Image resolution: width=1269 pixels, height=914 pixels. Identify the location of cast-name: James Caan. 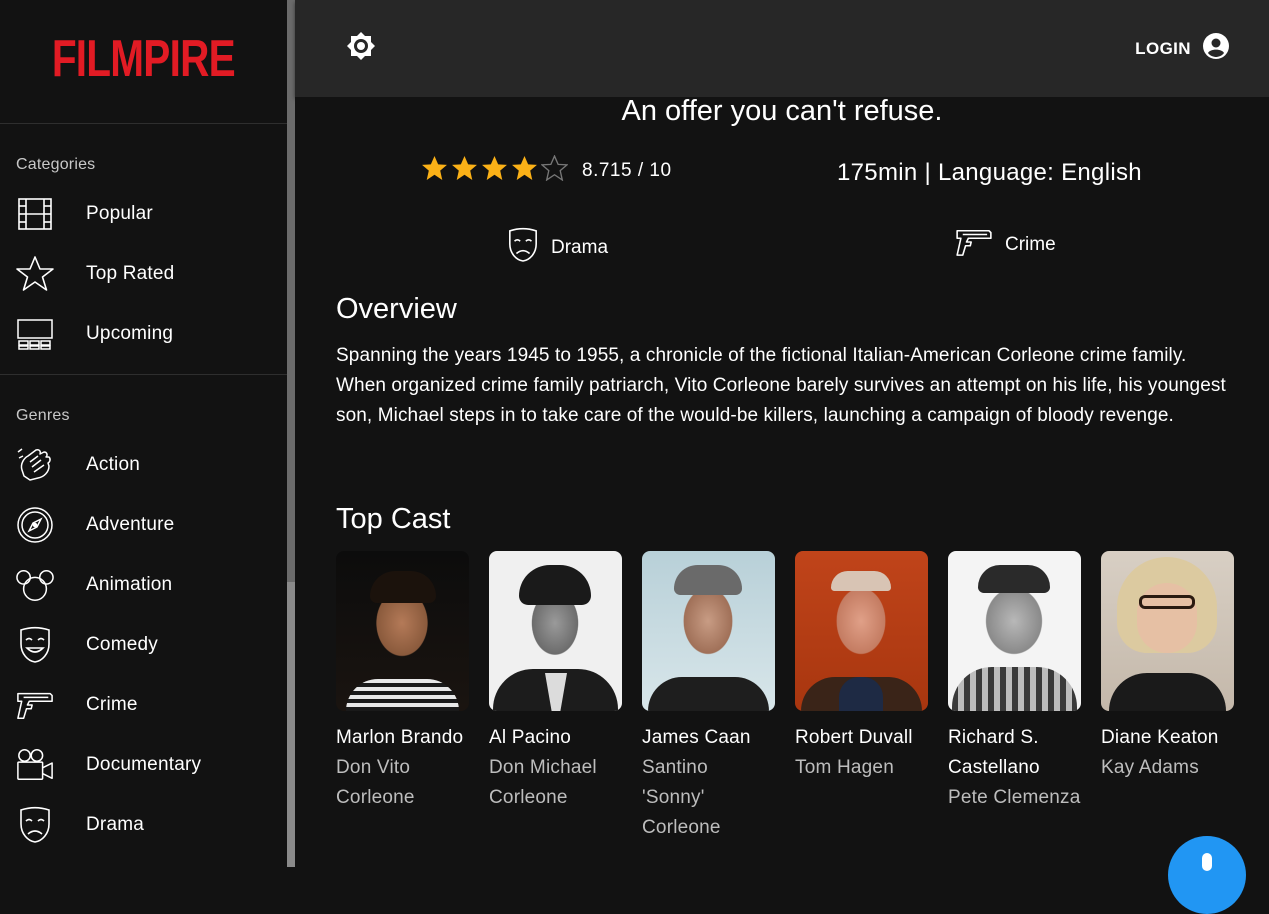
(696, 737).